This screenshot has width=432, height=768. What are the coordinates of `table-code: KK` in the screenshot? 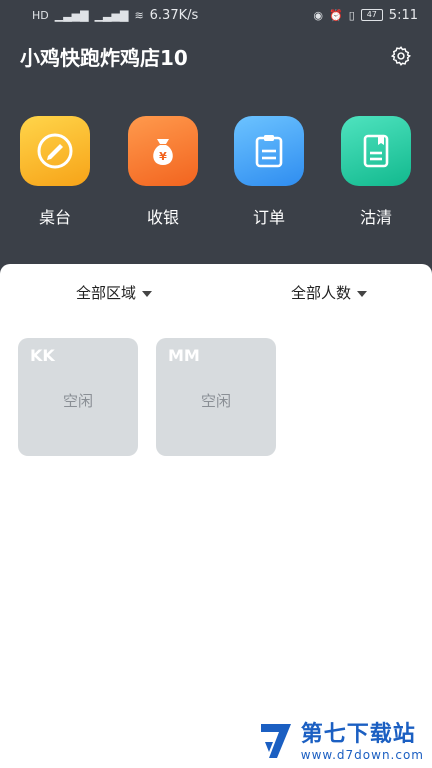 It's located at (42, 355).